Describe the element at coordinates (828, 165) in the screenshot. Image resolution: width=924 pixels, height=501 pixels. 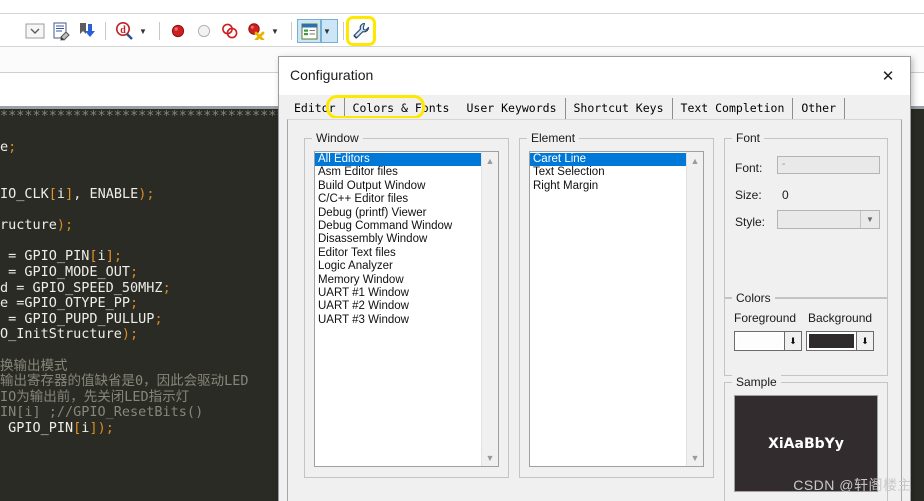
I see `font-value-field: -` at that location.